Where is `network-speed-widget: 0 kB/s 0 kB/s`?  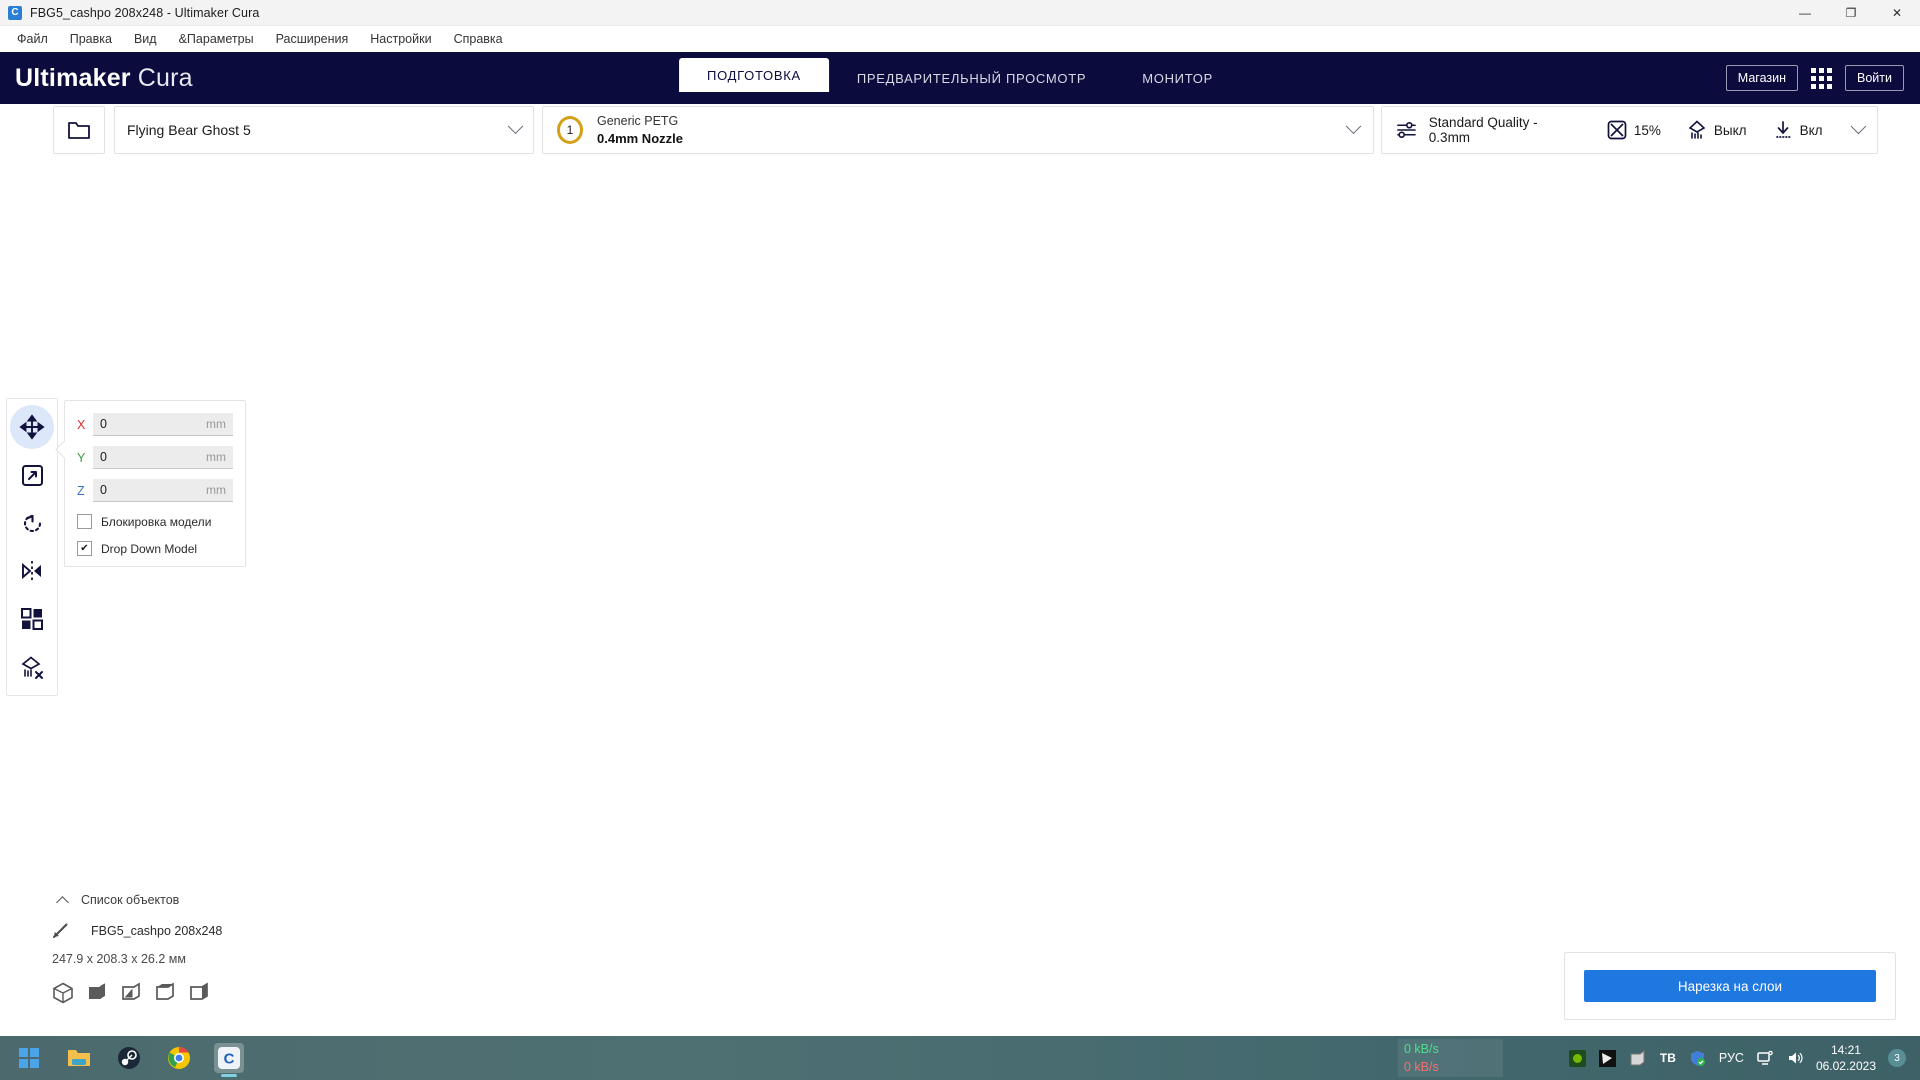 network-speed-widget: 0 kB/s 0 kB/s is located at coordinates (1450, 1058).